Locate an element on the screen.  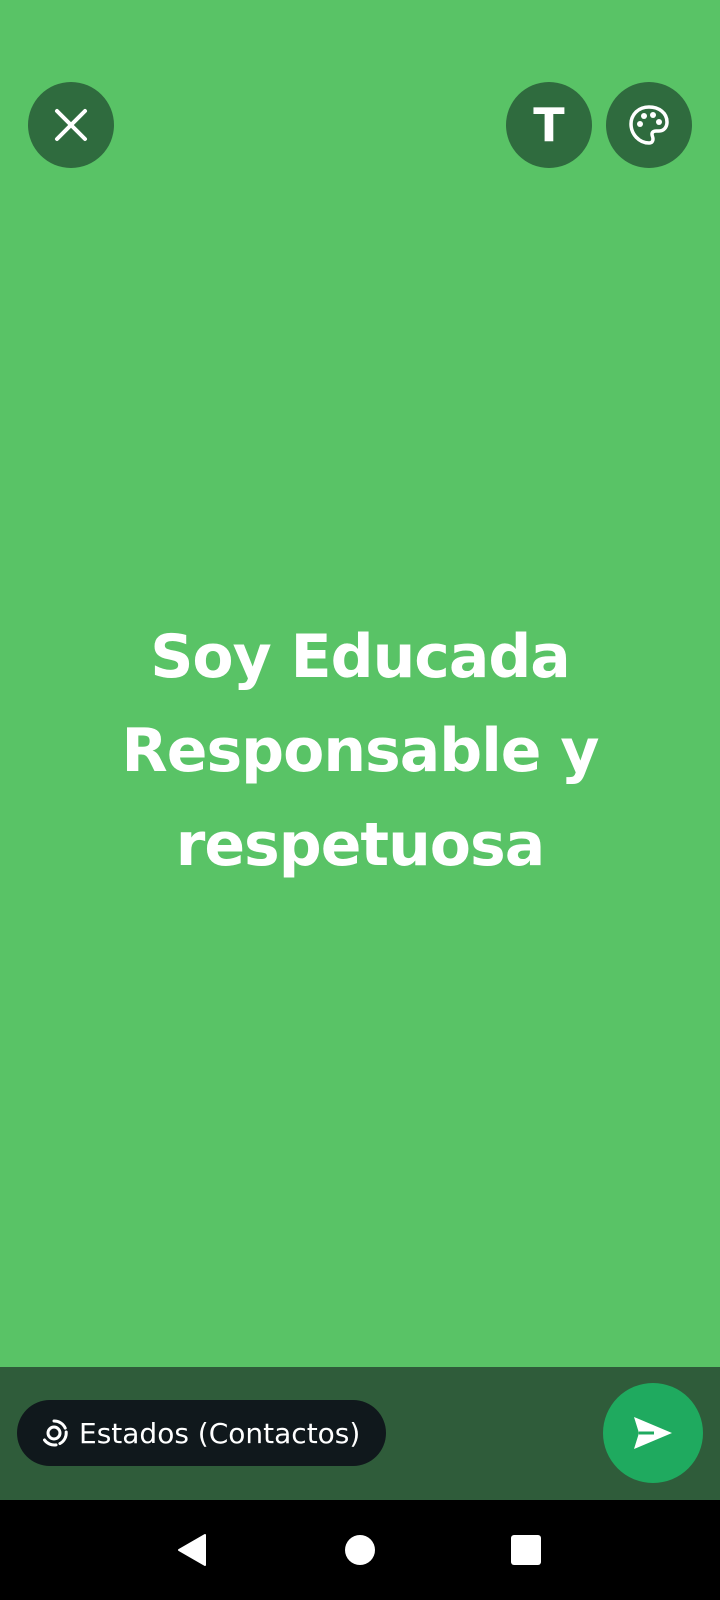
nav-recents-button is located at coordinates (526, 1550).